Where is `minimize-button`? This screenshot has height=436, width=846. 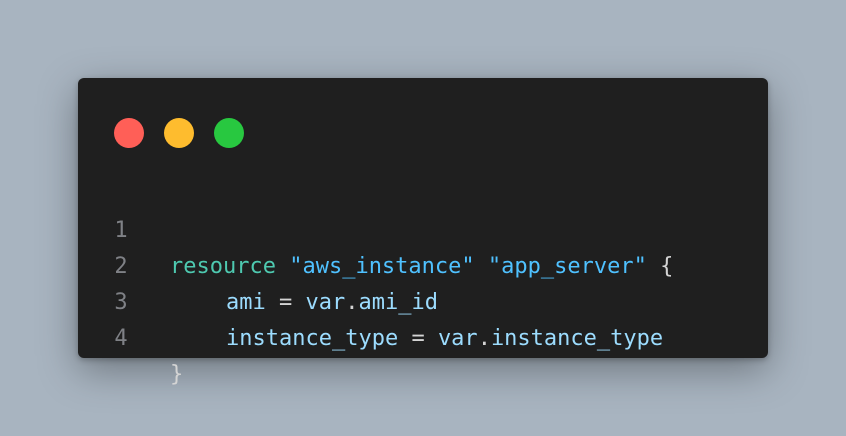
minimize-button is located at coordinates (179, 133).